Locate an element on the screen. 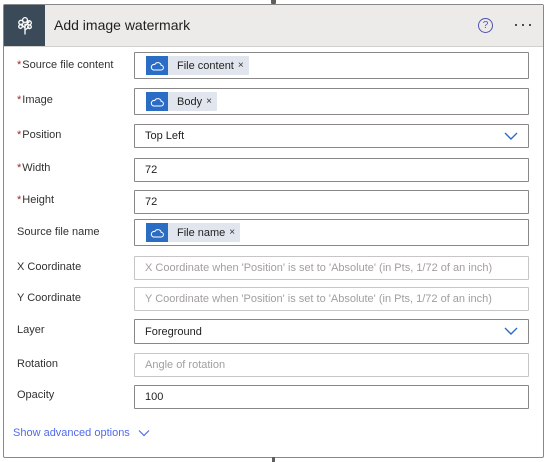 This screenshot has width=548, height=462. layer-dropdown: Foreground is located at coordinates (331, 331).